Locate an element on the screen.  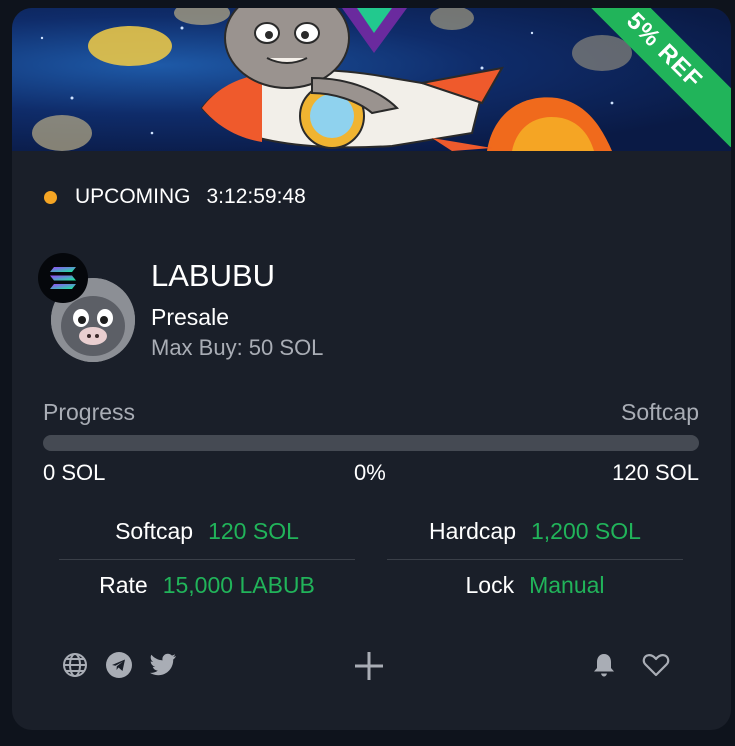
stat-lock-value: Manual is located at coordinates (567, 585).